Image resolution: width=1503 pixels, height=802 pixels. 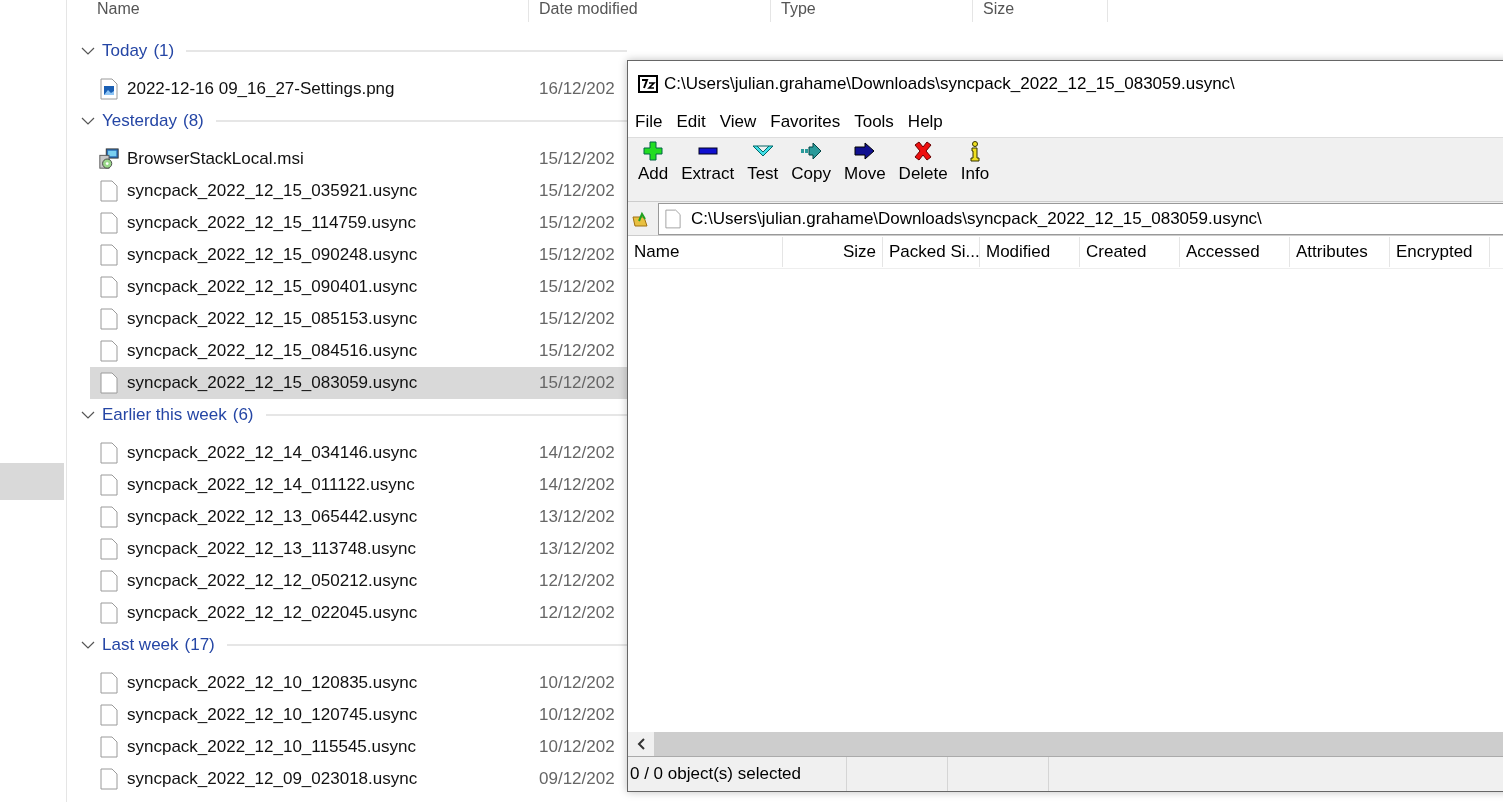 I want to click on group-label: Earlier this week, so click(x=164, y=415).